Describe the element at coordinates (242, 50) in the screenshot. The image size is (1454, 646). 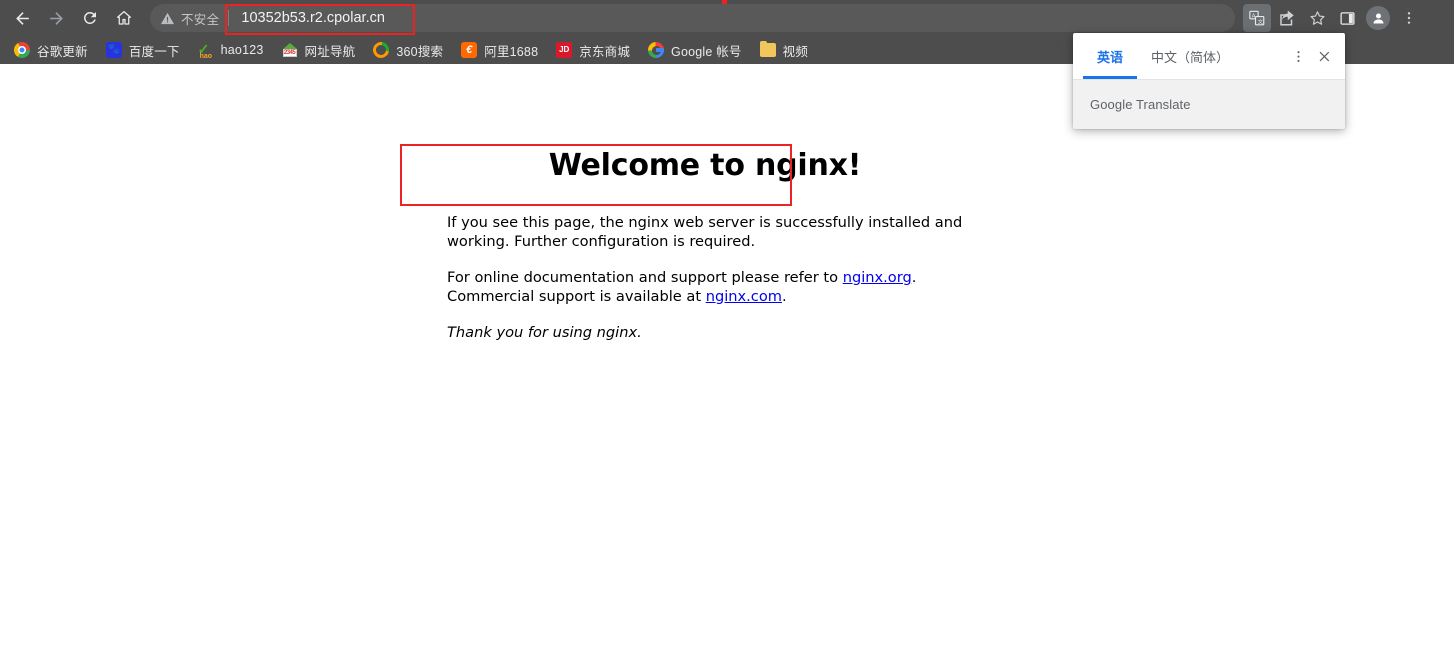
I see `bookmark-label: hao123` at that location.